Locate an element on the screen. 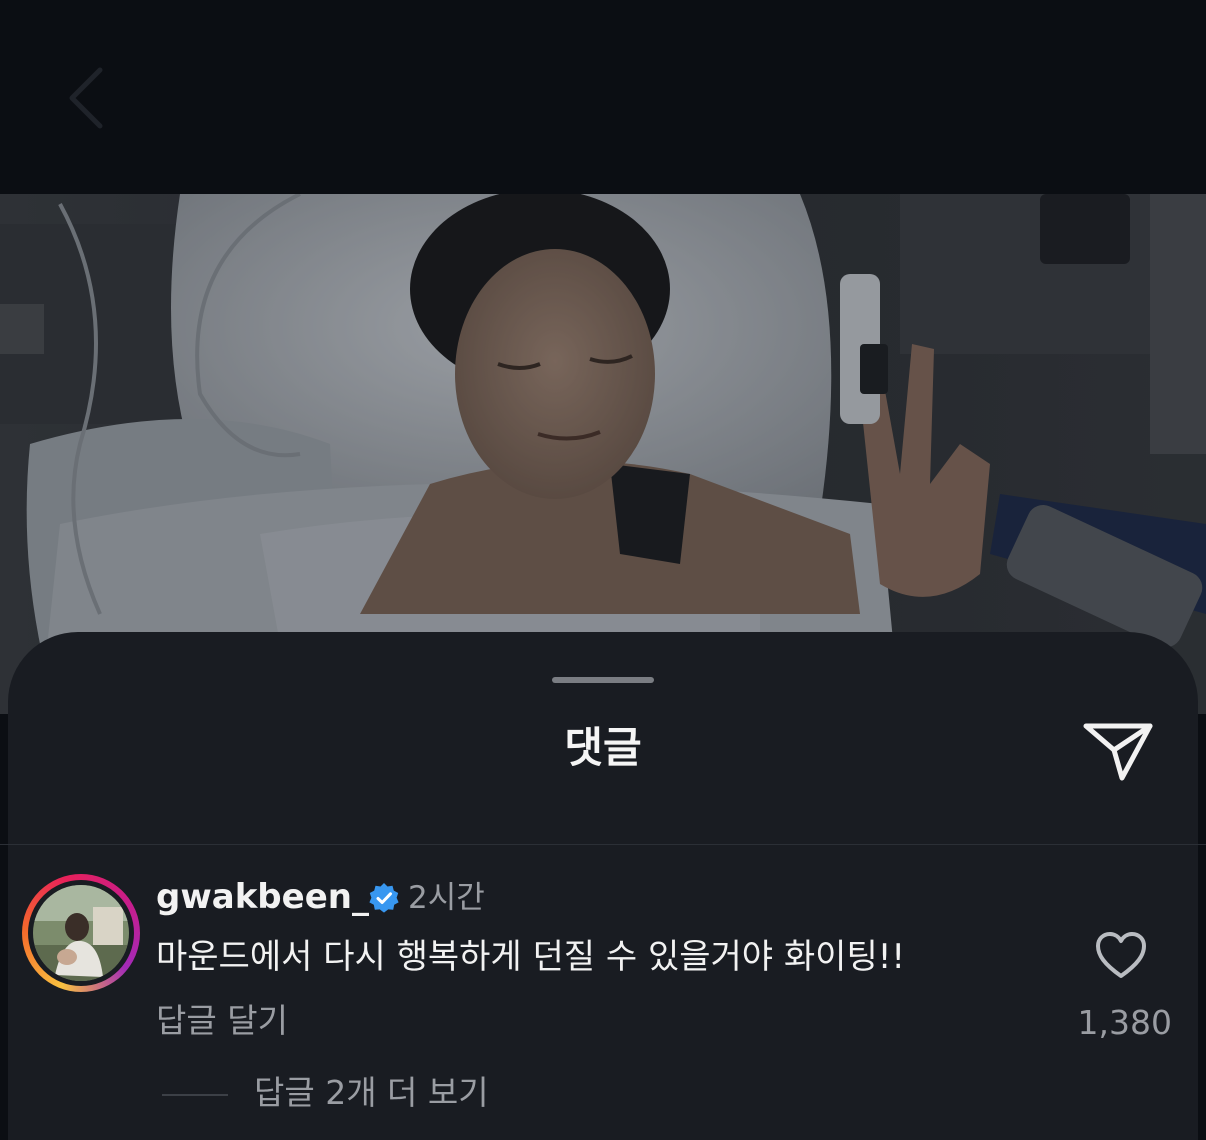 The image size is (1206, 1140). avatar-image is located at coordinates (81, 933).